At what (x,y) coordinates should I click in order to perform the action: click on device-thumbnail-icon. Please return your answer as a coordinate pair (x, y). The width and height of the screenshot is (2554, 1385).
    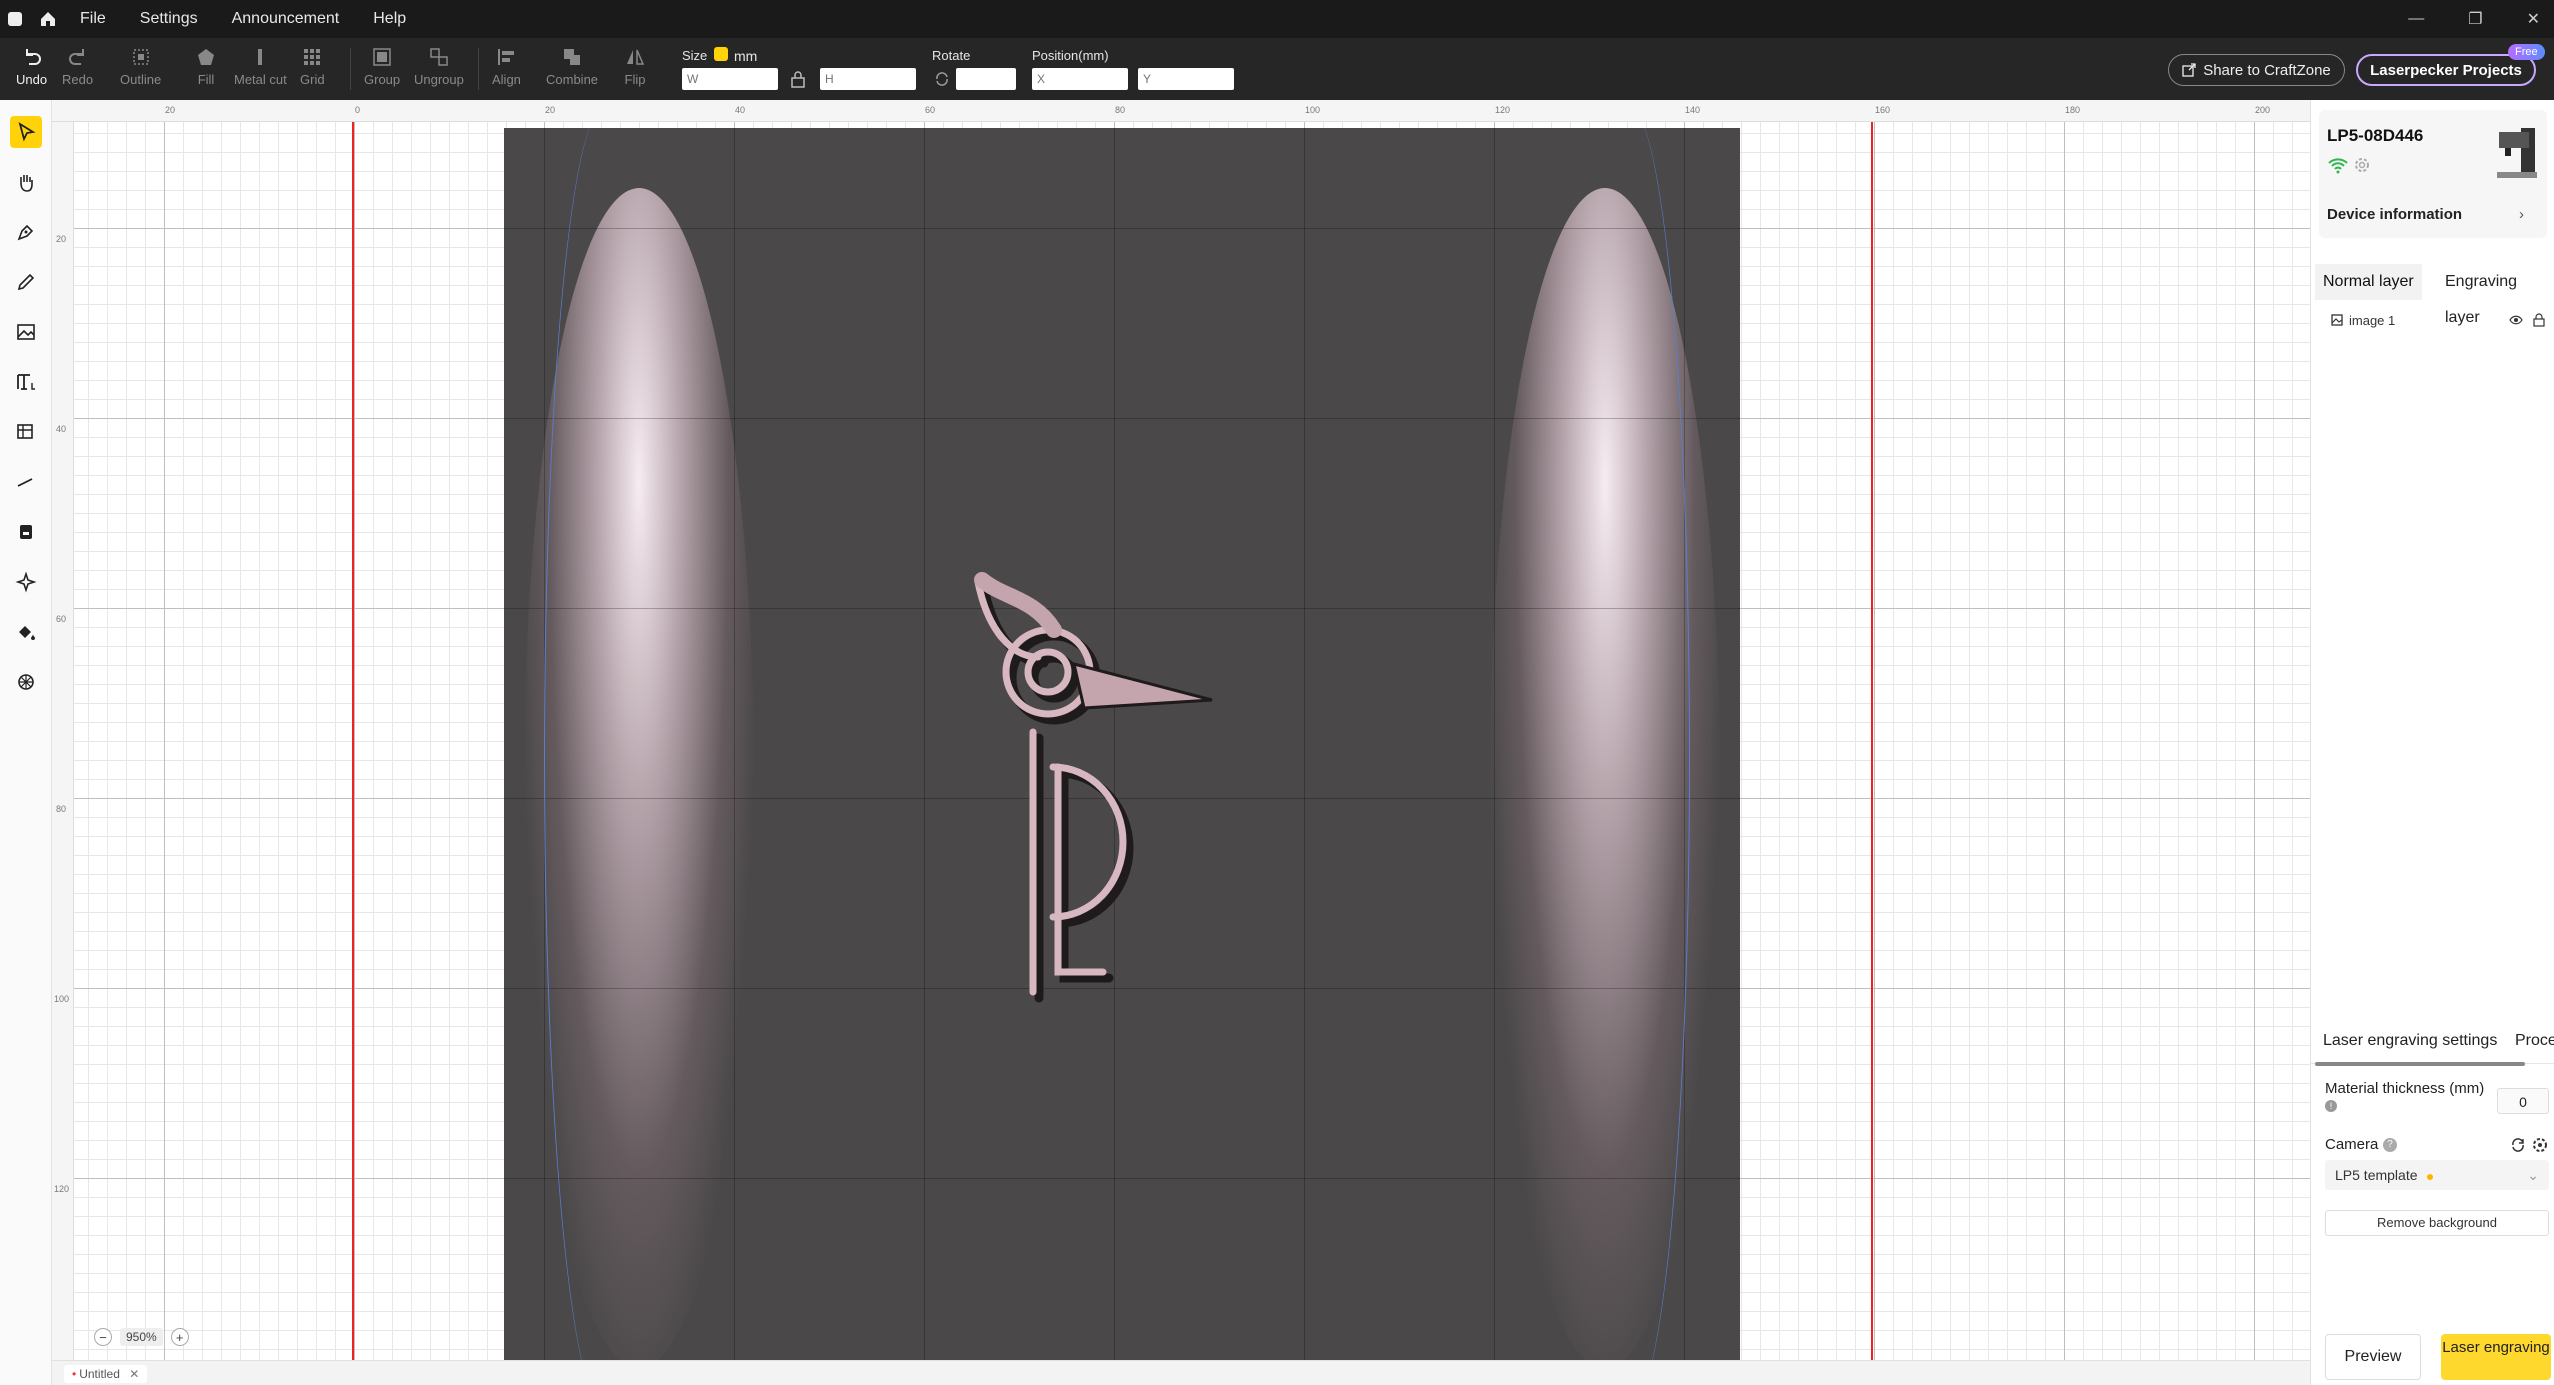
    Looking at the image, I should click on (2517, 153).